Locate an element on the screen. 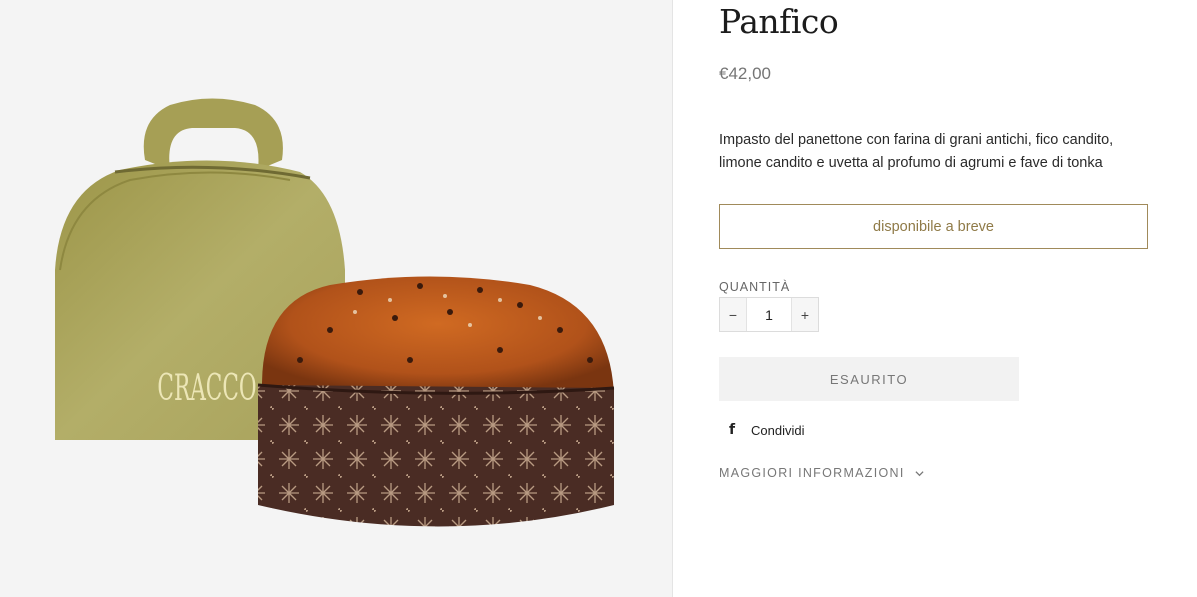  quantity-increment-button: + is located at coordinates (804, 314).